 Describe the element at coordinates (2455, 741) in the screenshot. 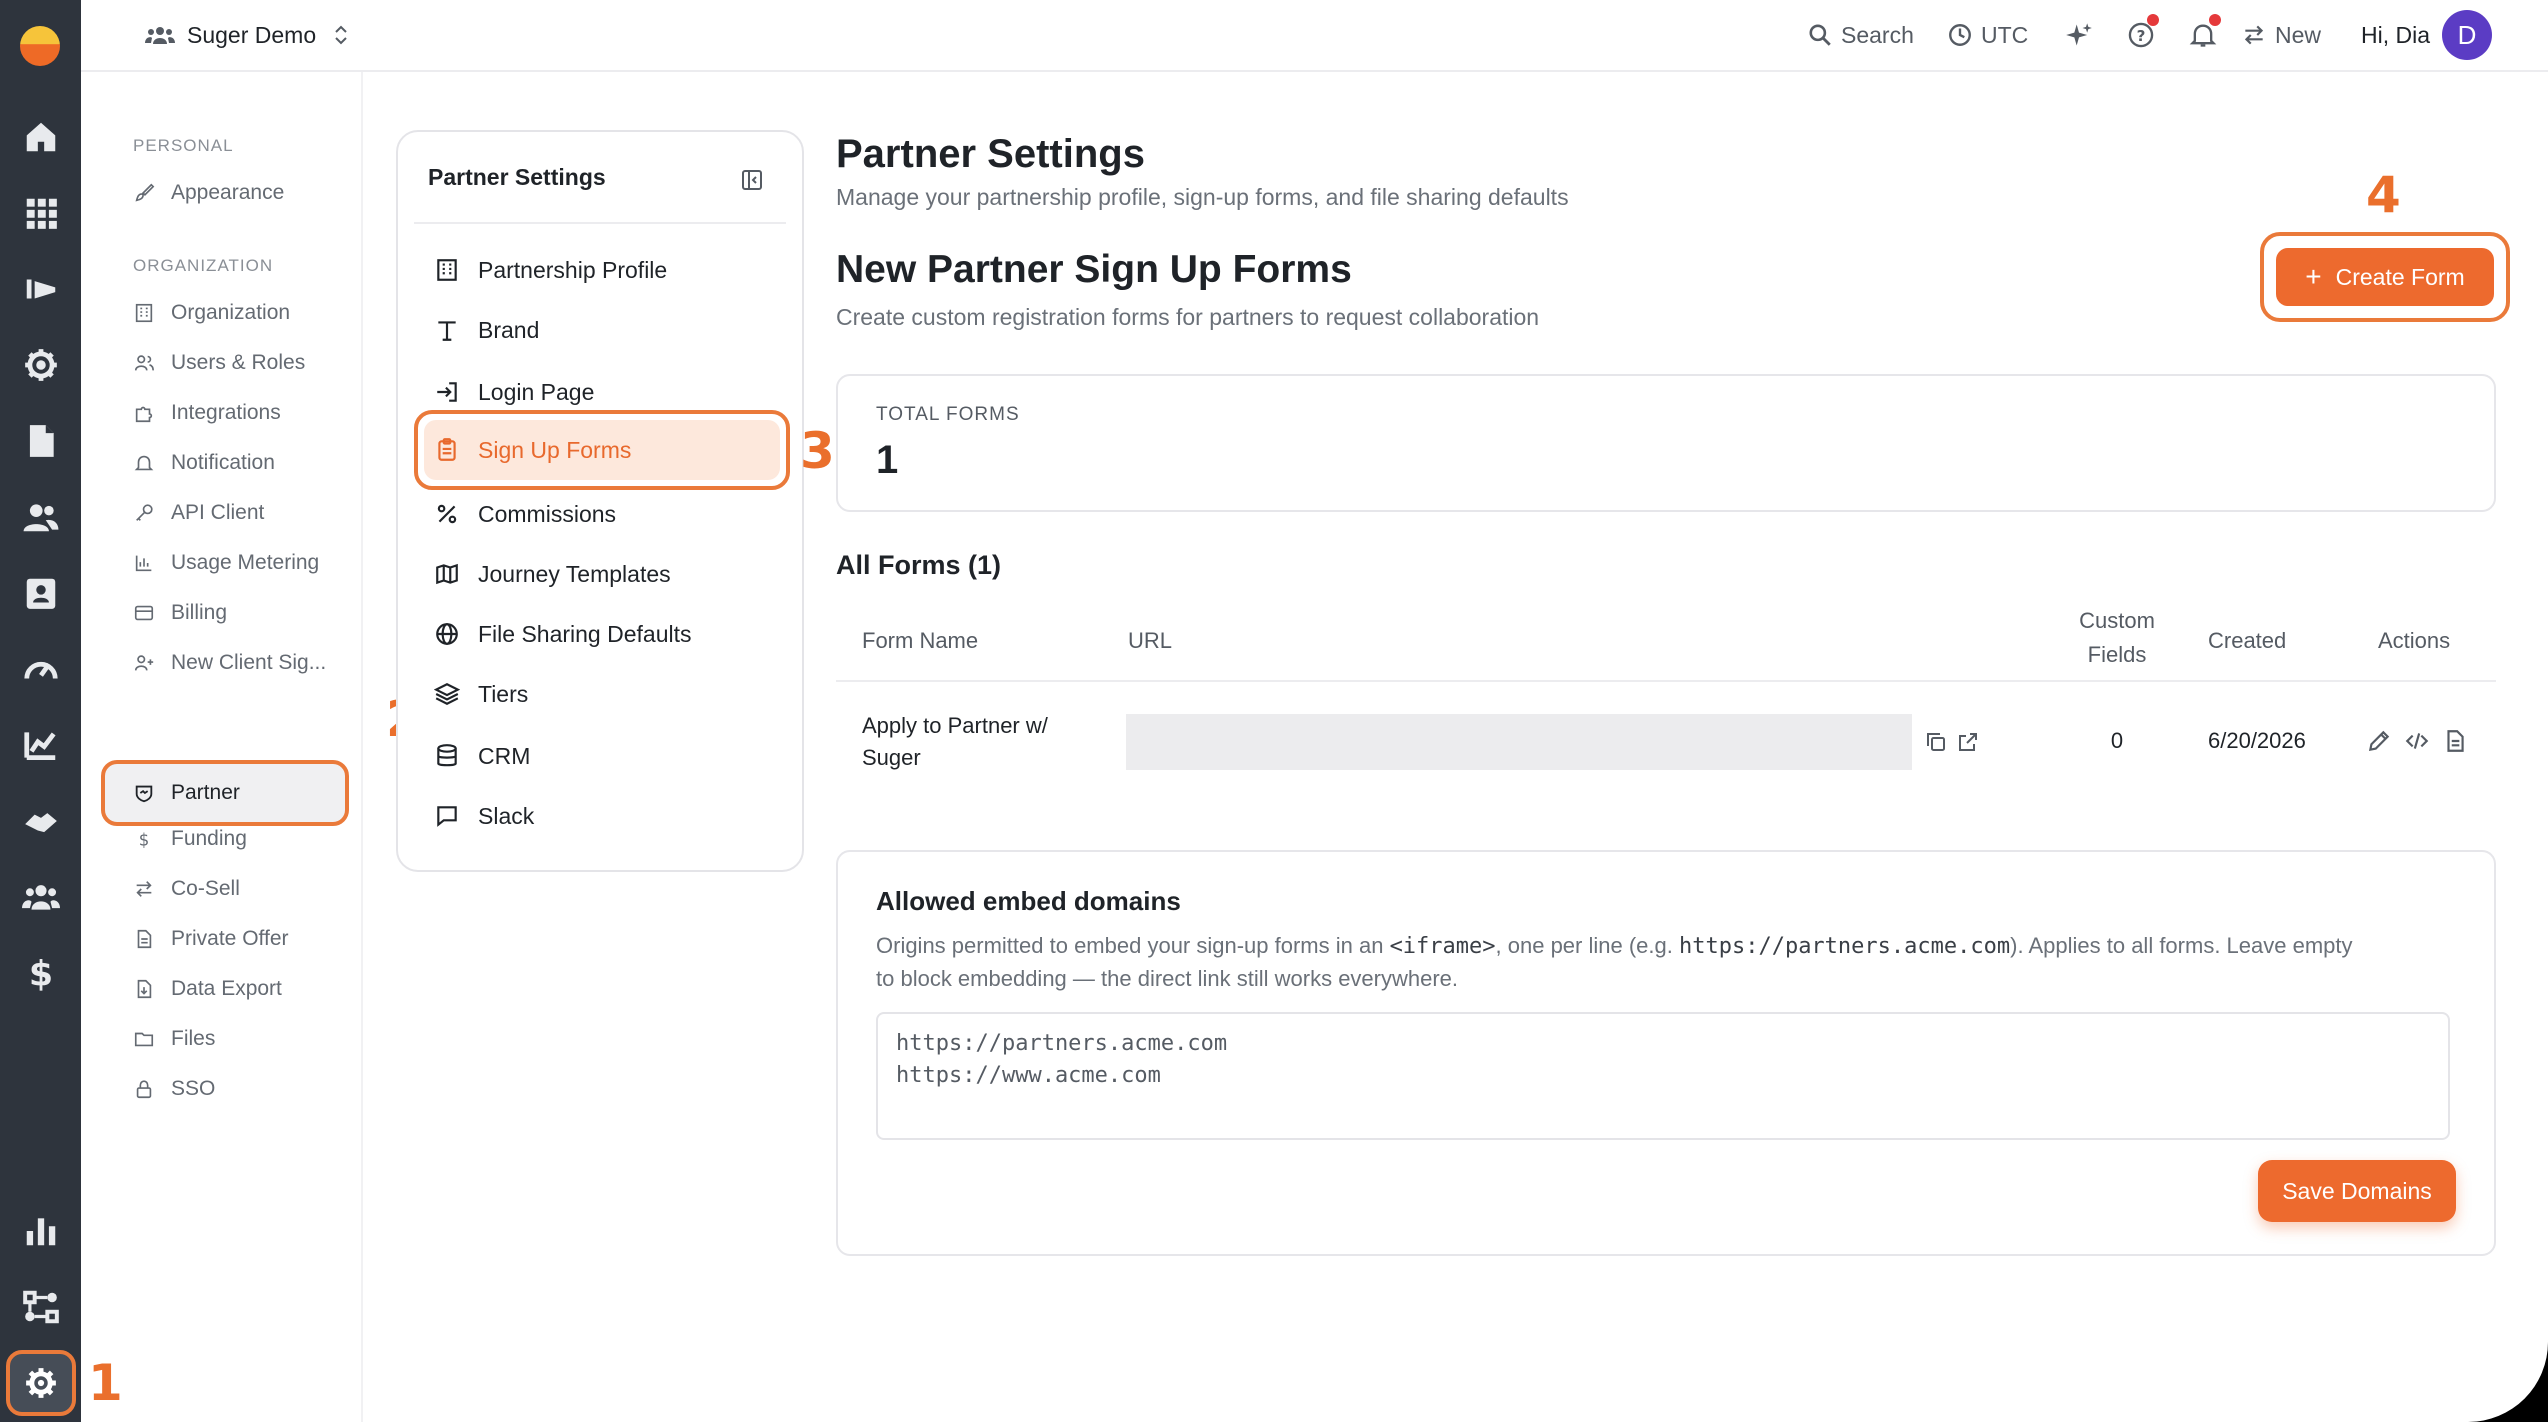

I see `submissions-document-icon` at that location.